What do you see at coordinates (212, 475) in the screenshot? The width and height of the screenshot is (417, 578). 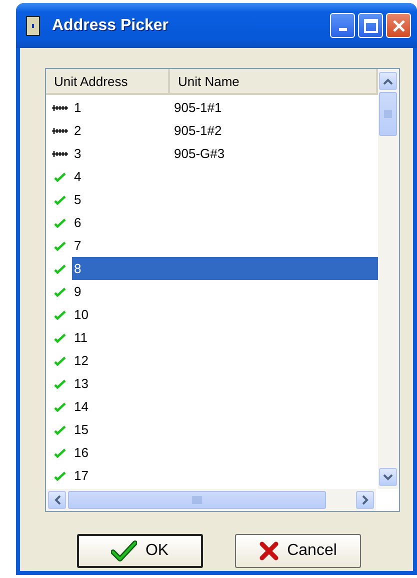 I see `list-row: 17` at bounding box center [212, 475].